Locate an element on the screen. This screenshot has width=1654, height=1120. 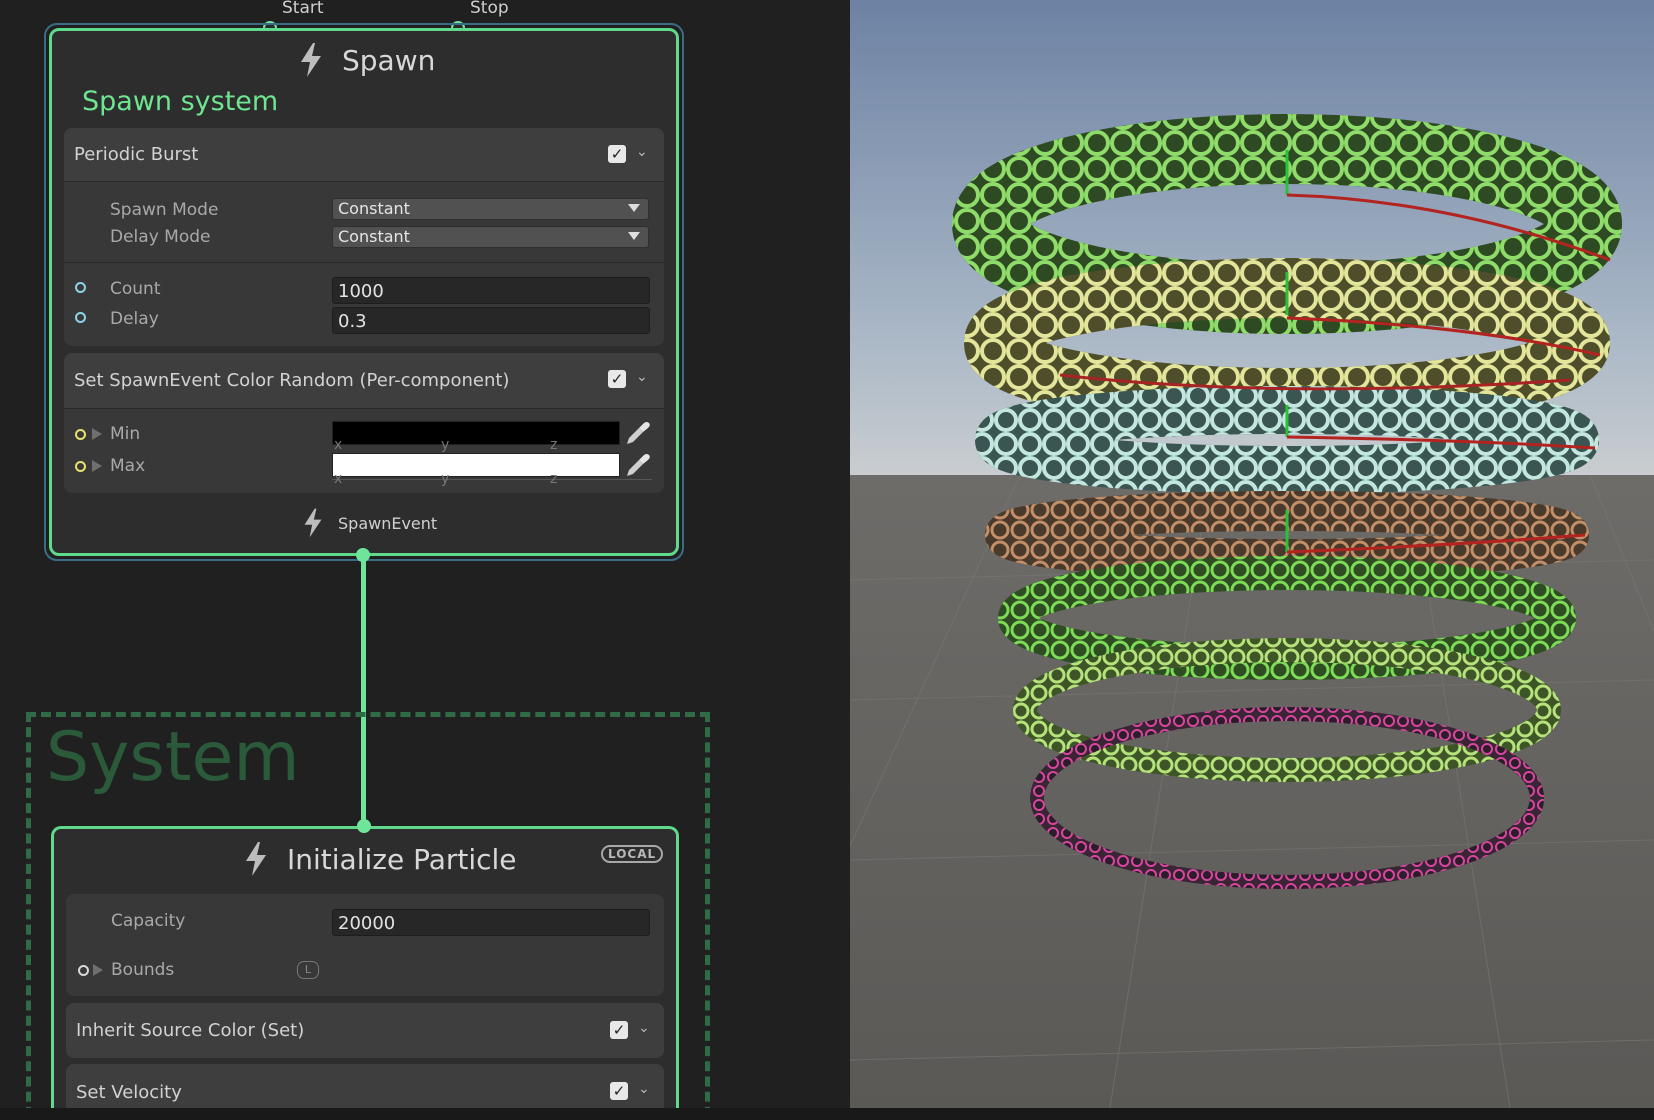
delay-input-slot is located at coordinates (80, 317).